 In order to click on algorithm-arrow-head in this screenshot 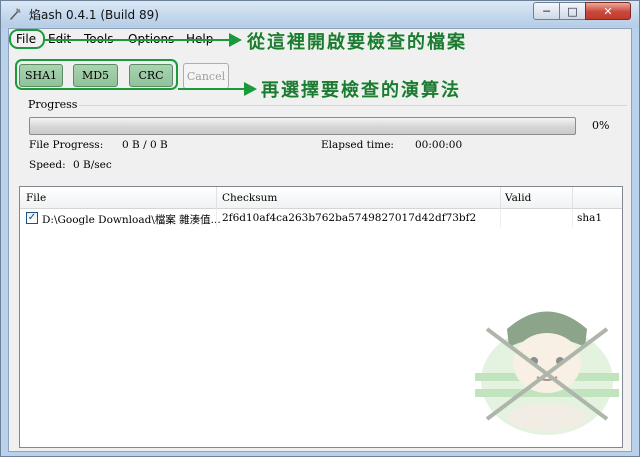, I will do `click(250, 89)`.